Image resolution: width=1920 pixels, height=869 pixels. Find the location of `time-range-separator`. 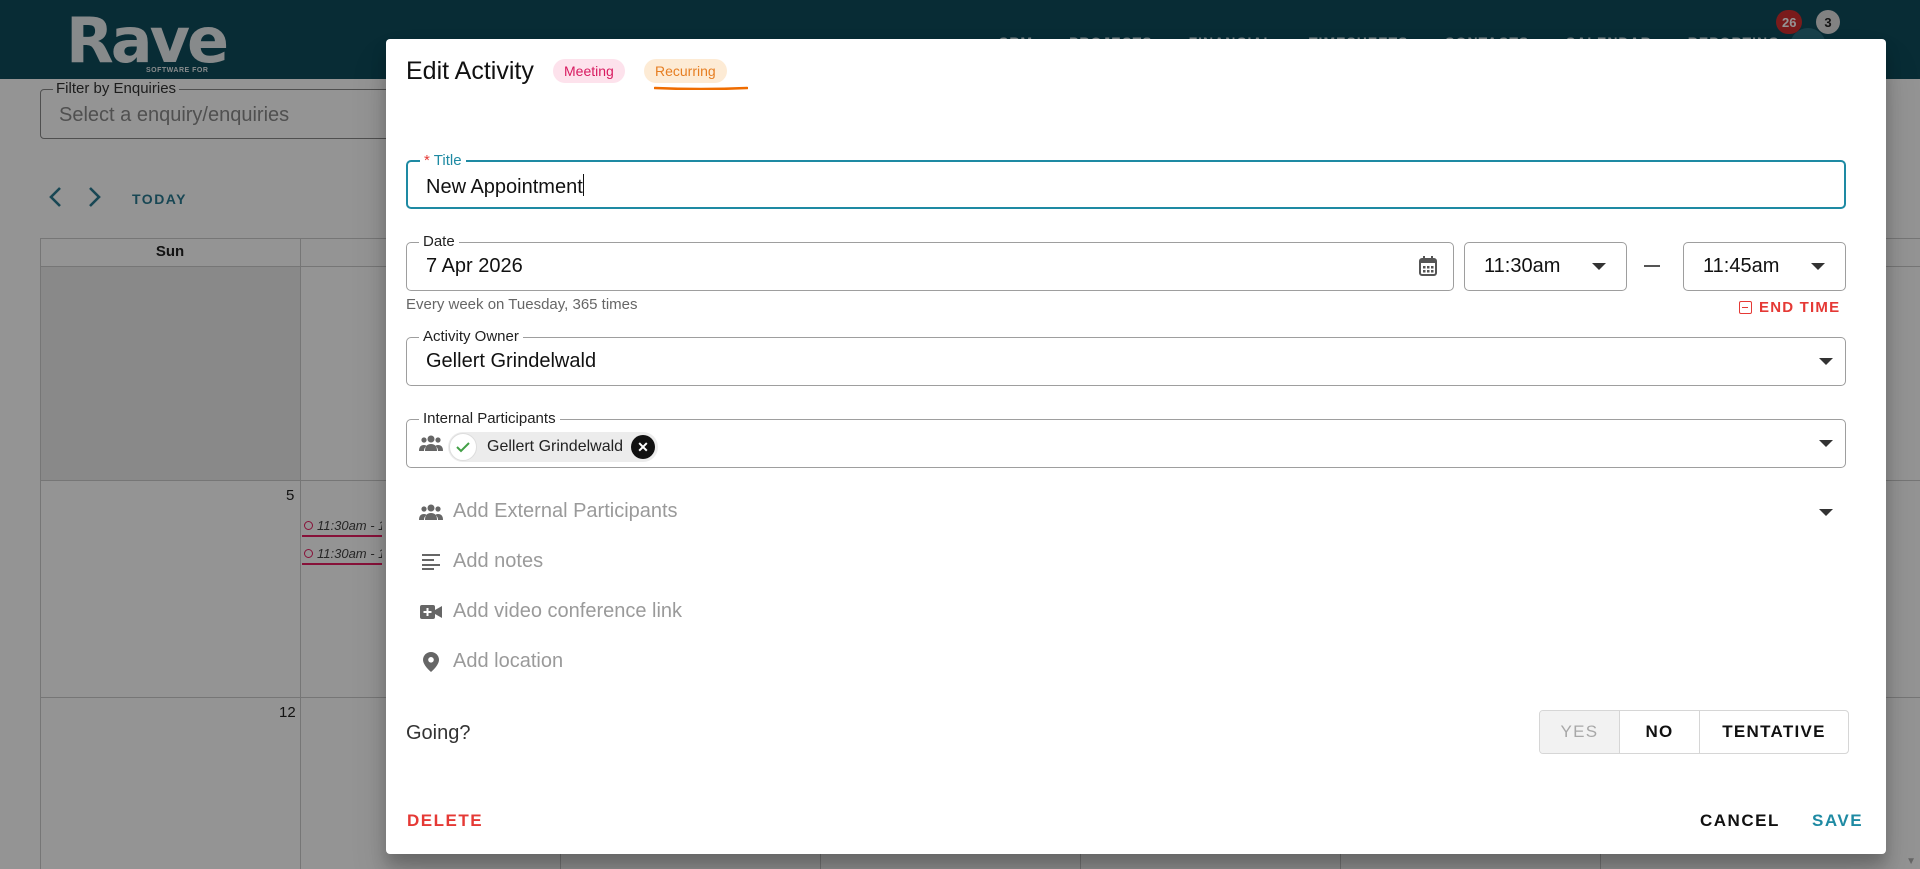

time-range-separator is located at coordinates (1652, 266).